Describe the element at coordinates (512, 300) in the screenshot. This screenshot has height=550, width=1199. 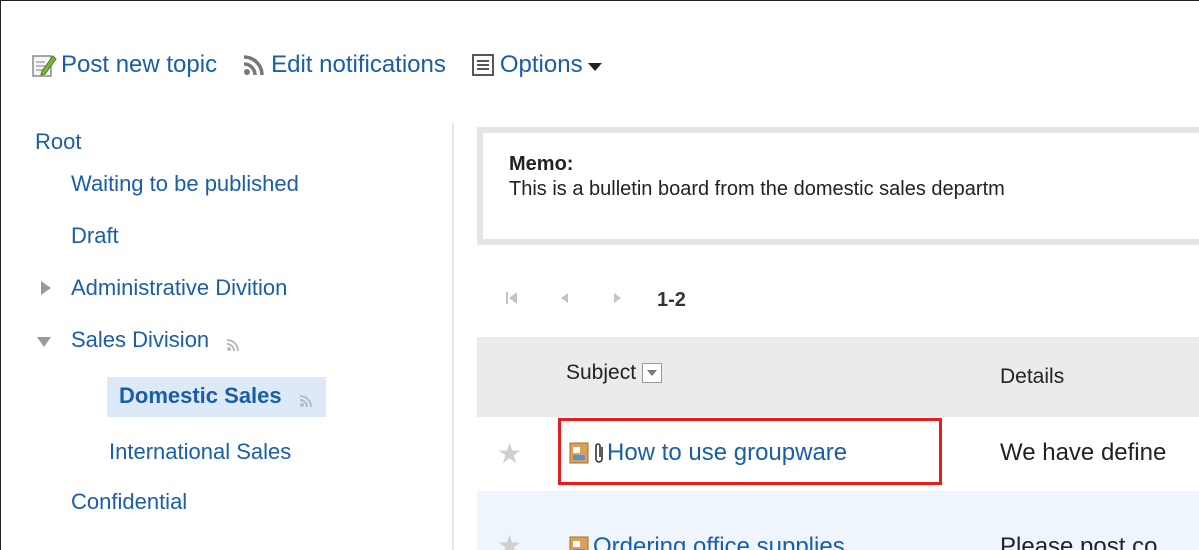
I see `first-page-icon` at that location.